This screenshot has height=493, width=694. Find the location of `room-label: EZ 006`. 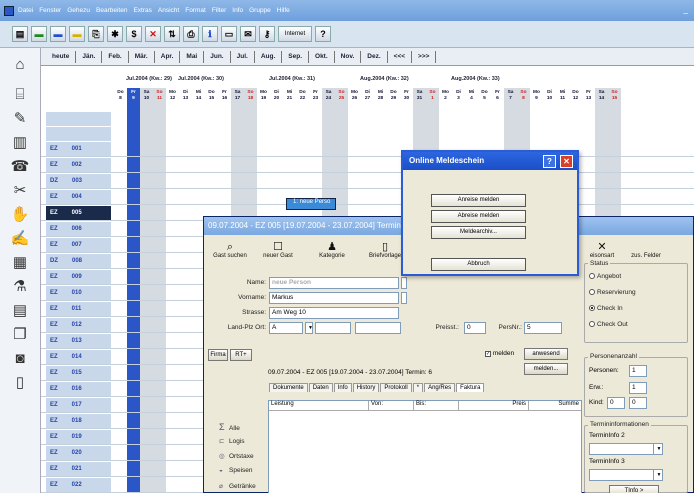

room-label: EZ 006 is located at coordinates (78, 229).